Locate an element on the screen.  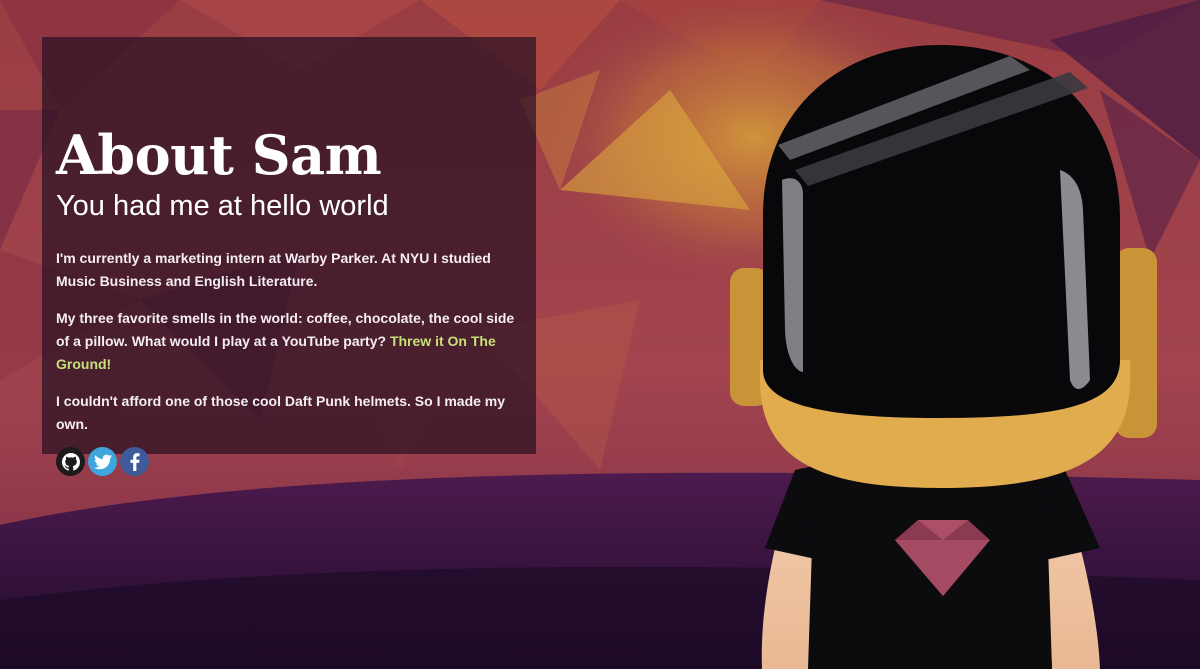
facebook-link is located at coordinates (134, 461).